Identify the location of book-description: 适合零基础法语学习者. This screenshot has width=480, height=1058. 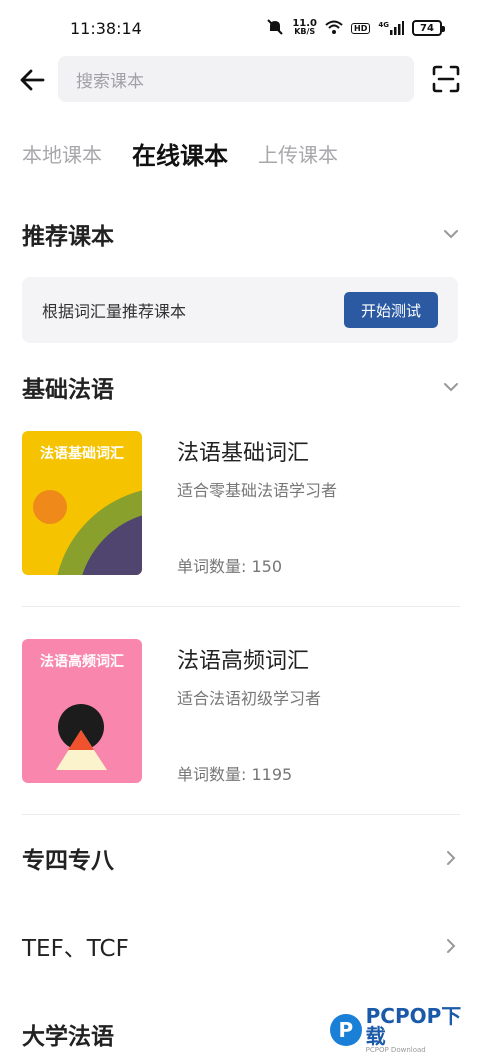
(257, 490).